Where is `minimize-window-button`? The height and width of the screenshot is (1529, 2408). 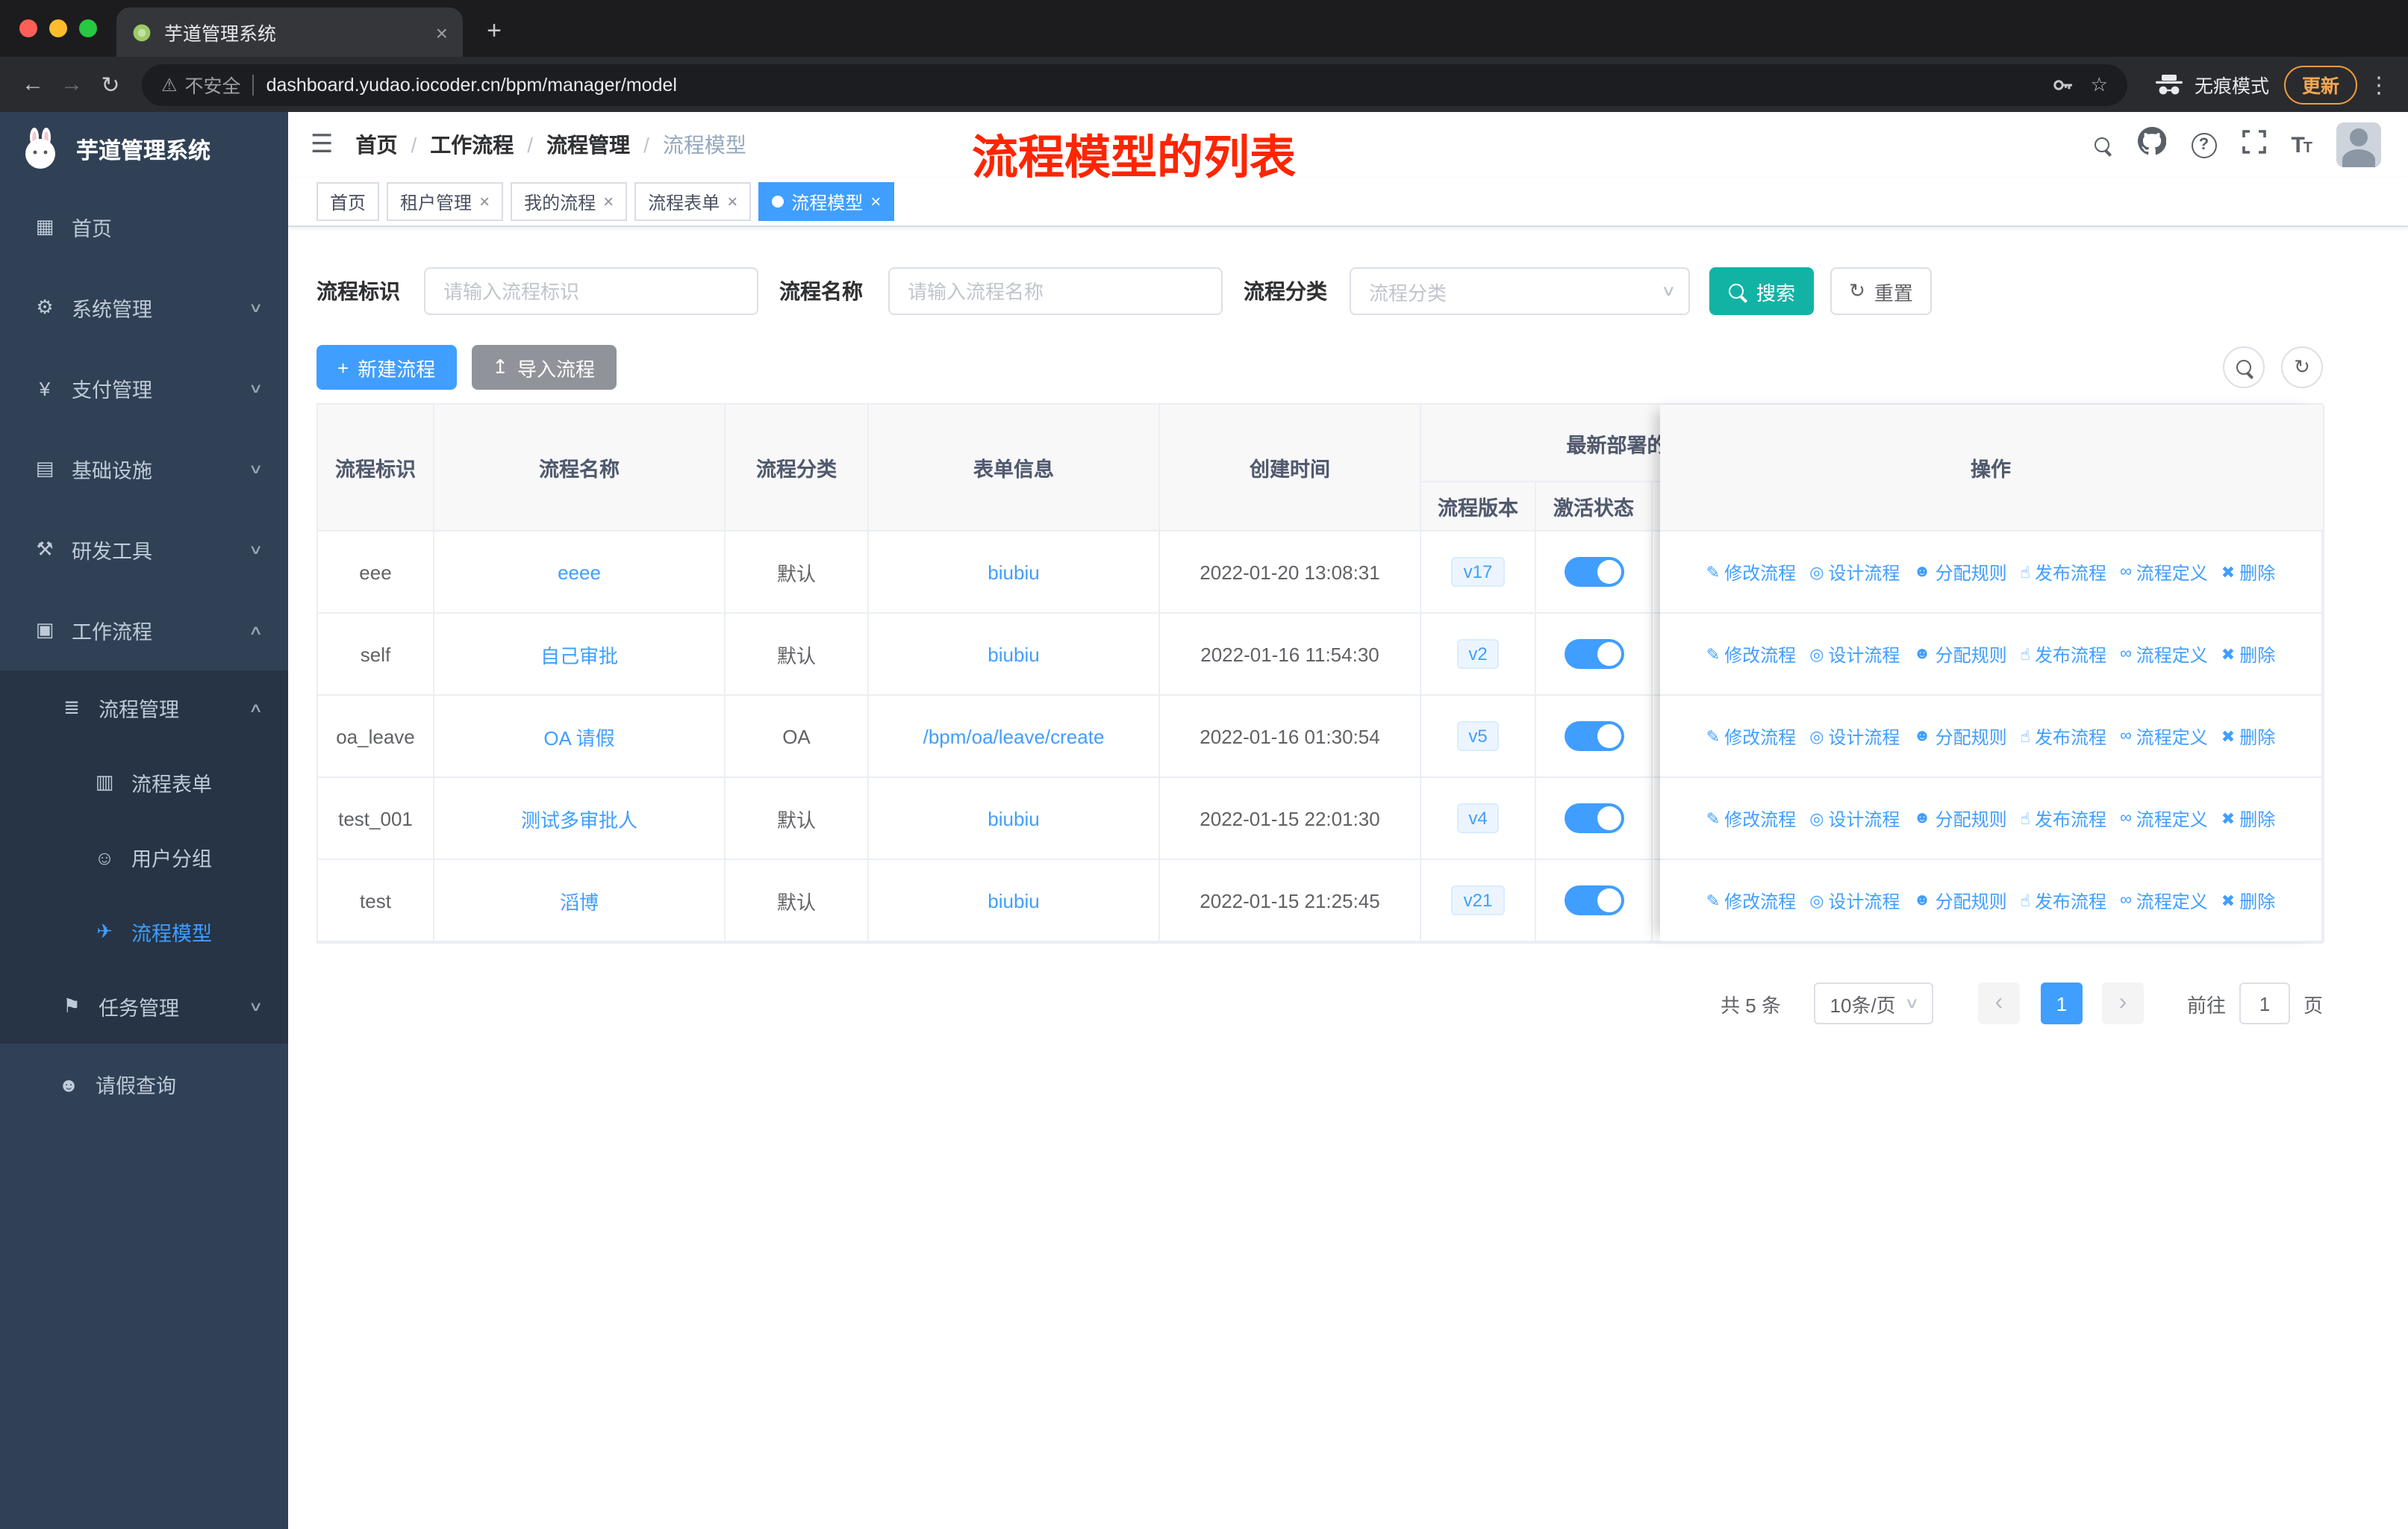
minimize-window-button is located at coordinates (58, 28).